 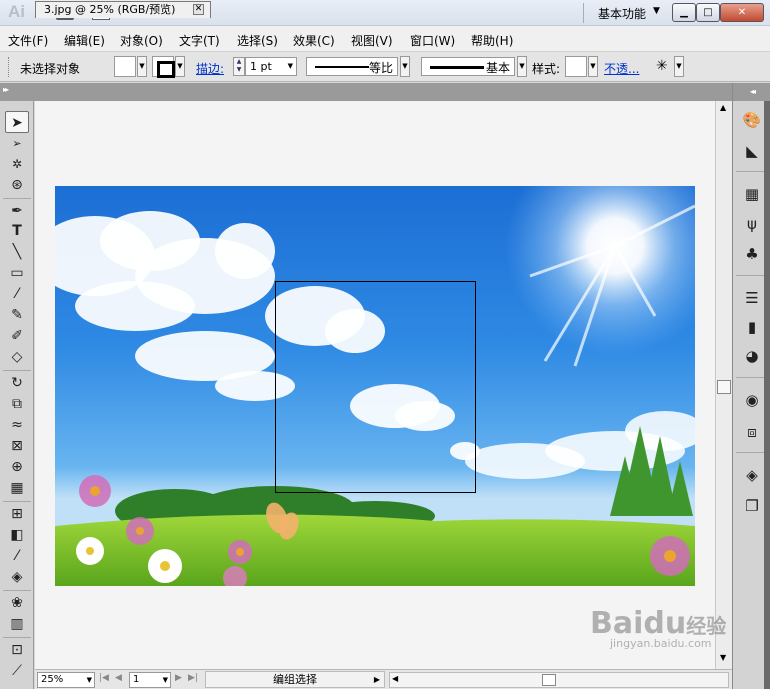 I want to click on transparency-panel-icon: ◕, so click(x=752, y=356).